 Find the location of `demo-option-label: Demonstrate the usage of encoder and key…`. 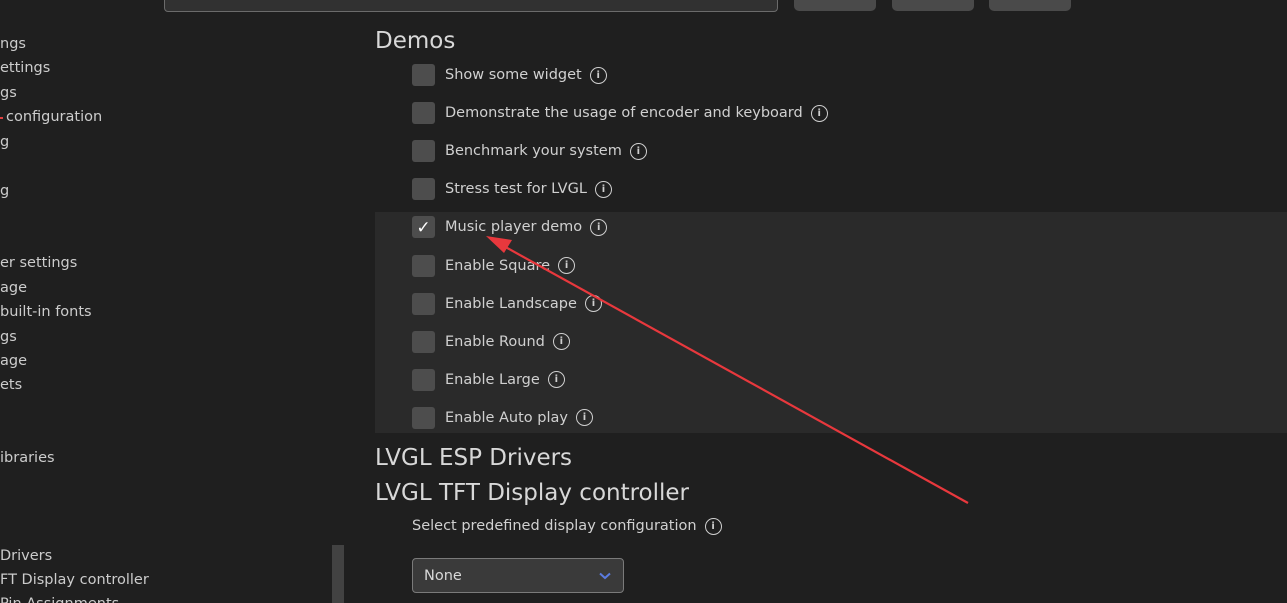

demo-option-label: Demonstrate the usage of encoder and key… is located at coordinates (624, 113).